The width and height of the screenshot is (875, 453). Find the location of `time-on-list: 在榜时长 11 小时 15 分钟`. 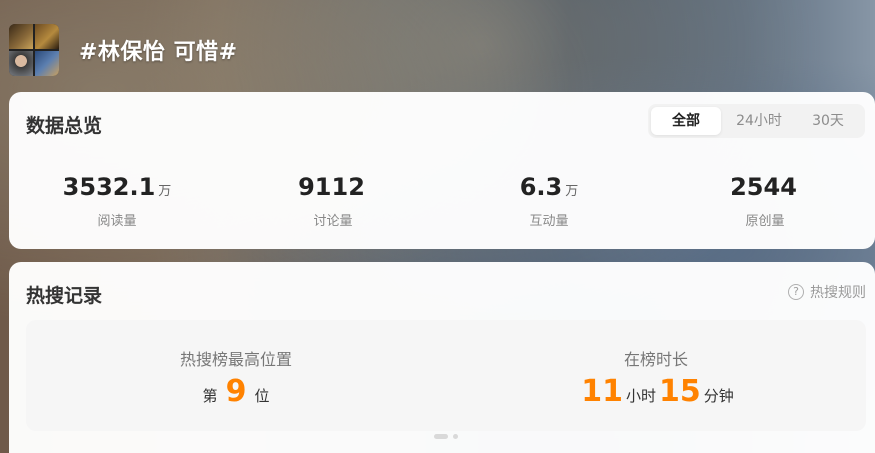

time-on-list: 在榜时长 11 小时 15 分钟 is located at coordinates (656, 375).